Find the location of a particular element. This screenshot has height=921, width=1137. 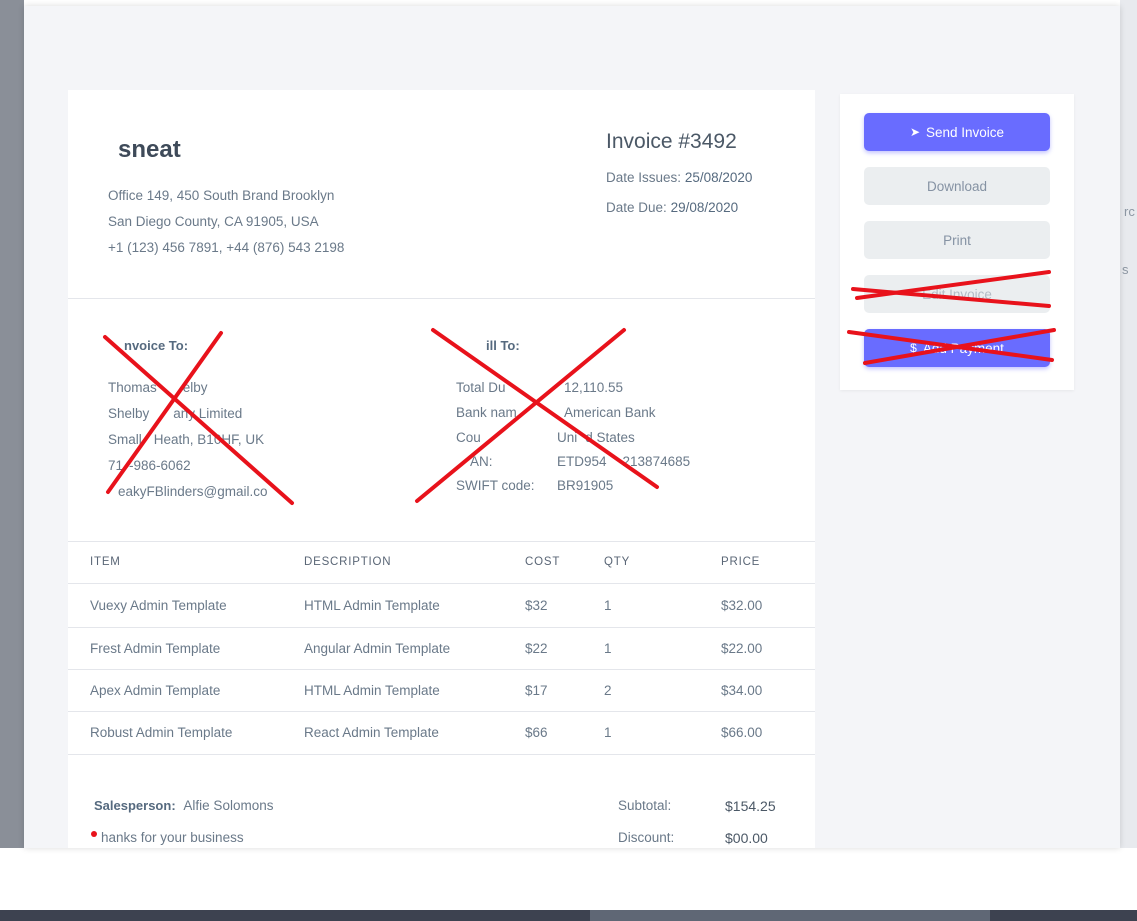

table-cell-item: Apex Admin Template is located at coordinates (155, 690).